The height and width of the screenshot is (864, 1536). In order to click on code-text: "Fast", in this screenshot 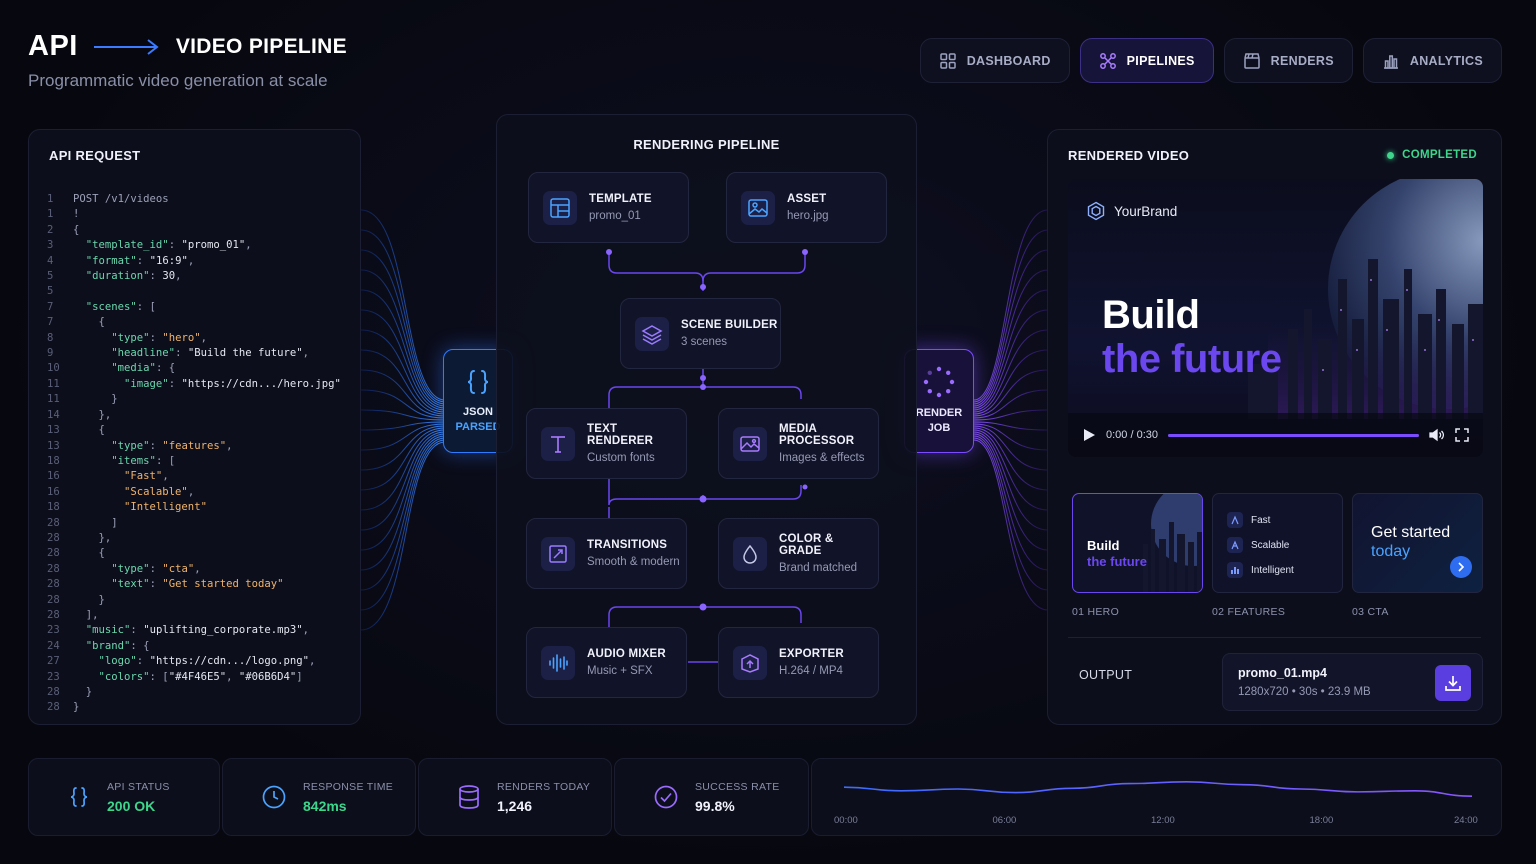, I will do `click(146, 476)`.